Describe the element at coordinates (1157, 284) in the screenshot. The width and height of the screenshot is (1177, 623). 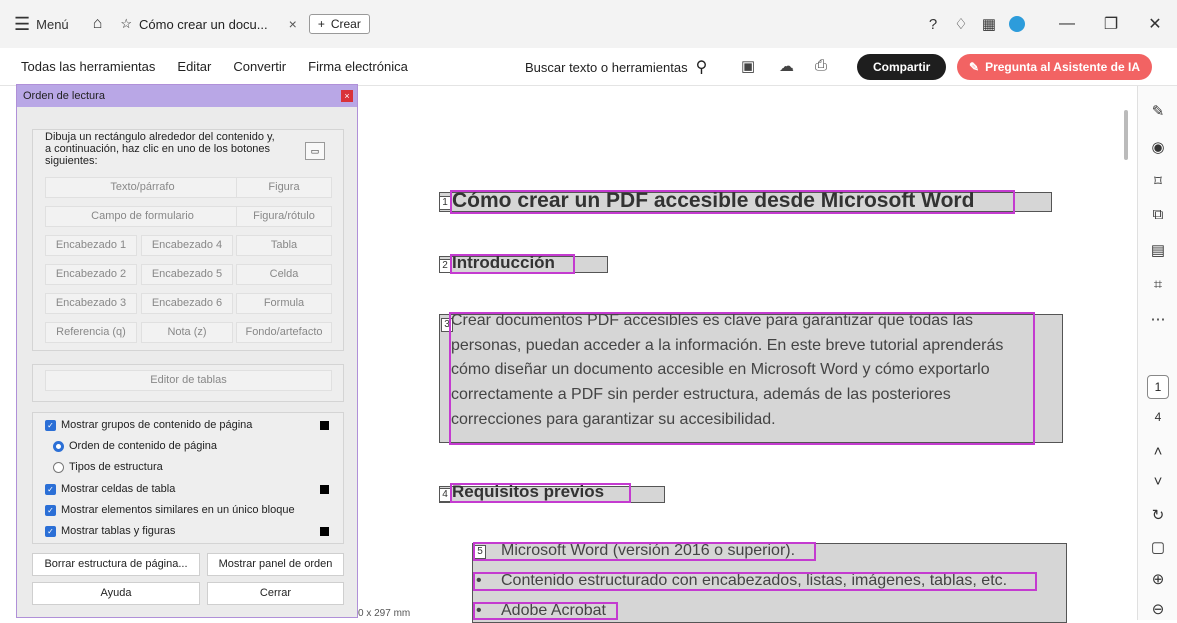
I see `scan-icon: ⌗` at that location.